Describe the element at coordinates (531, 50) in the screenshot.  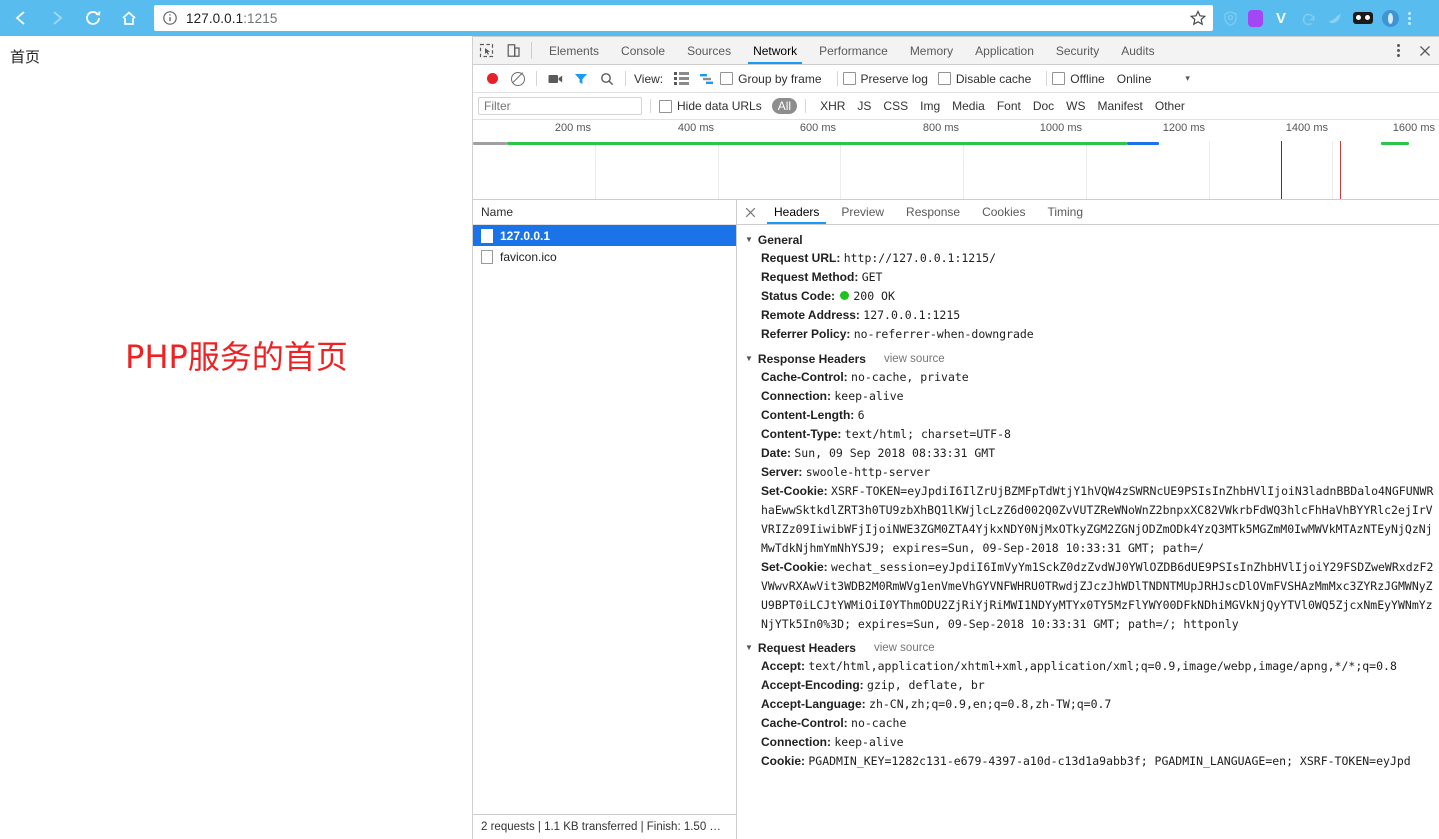
I see `toolbar-divider` at that location.